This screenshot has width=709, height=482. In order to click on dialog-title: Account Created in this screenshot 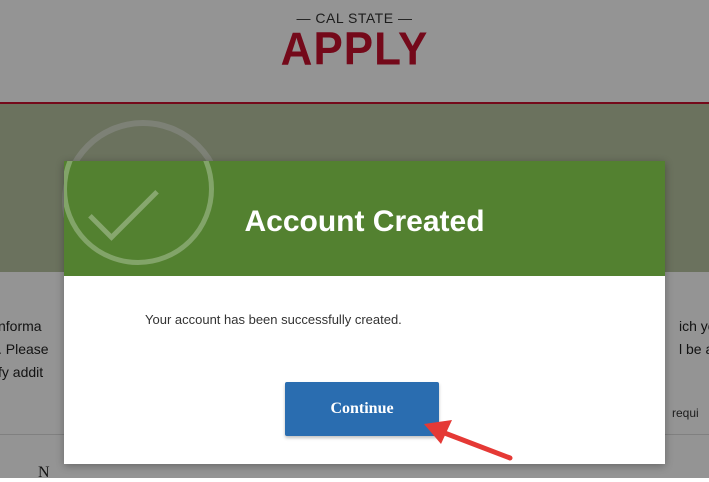, I will do `click(364, 221)`.